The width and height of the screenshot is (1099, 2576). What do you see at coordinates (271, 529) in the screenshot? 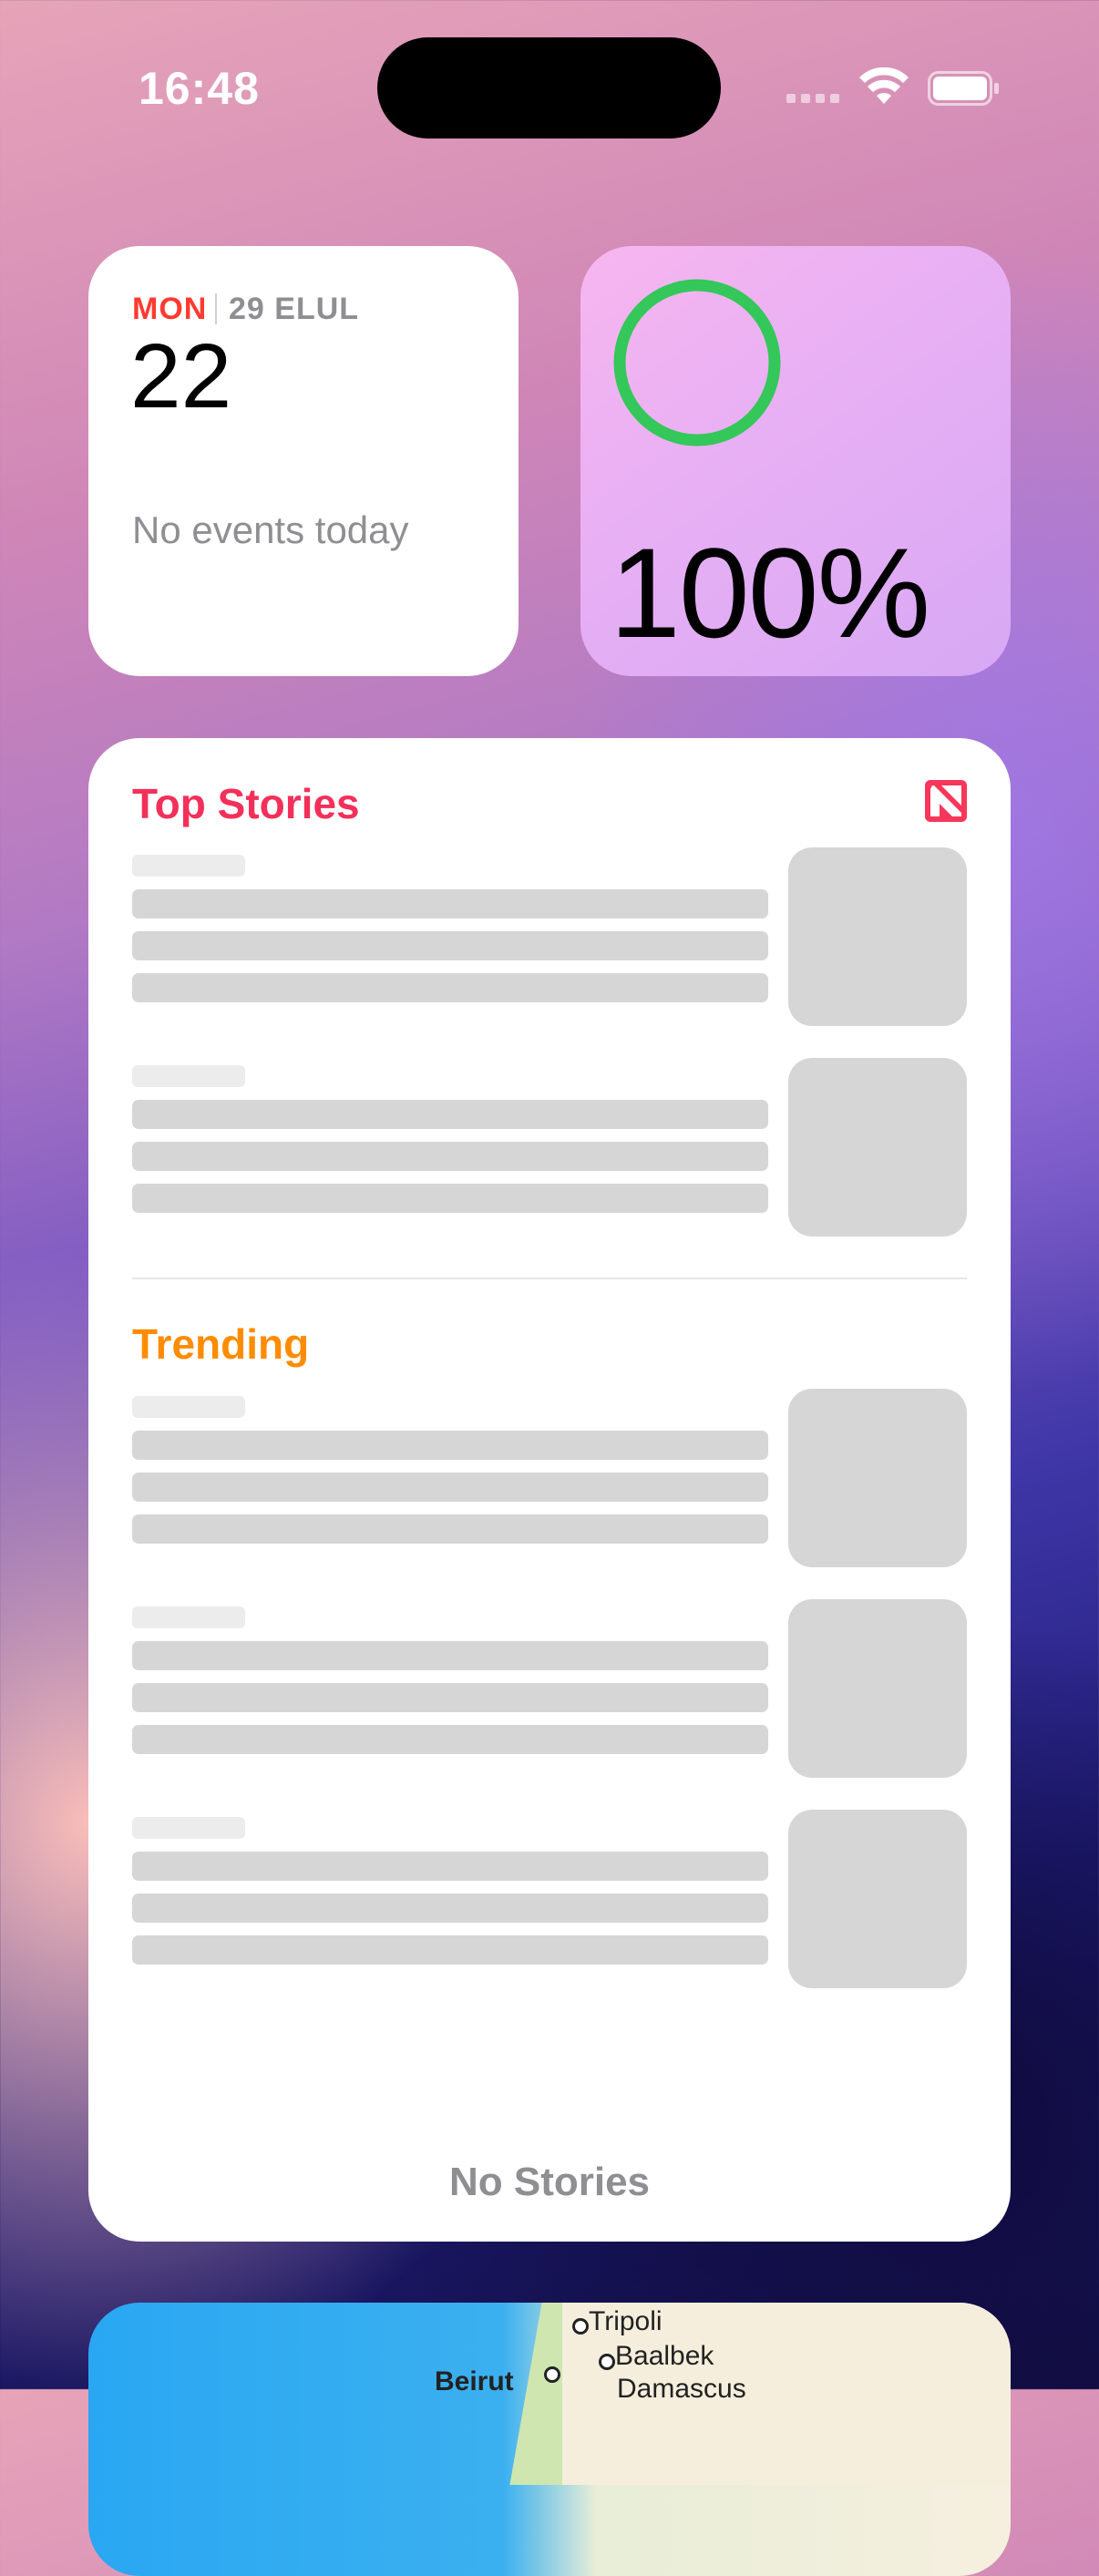
I see `calendar-empty-message: No events today` at bounding box center [271, 529].